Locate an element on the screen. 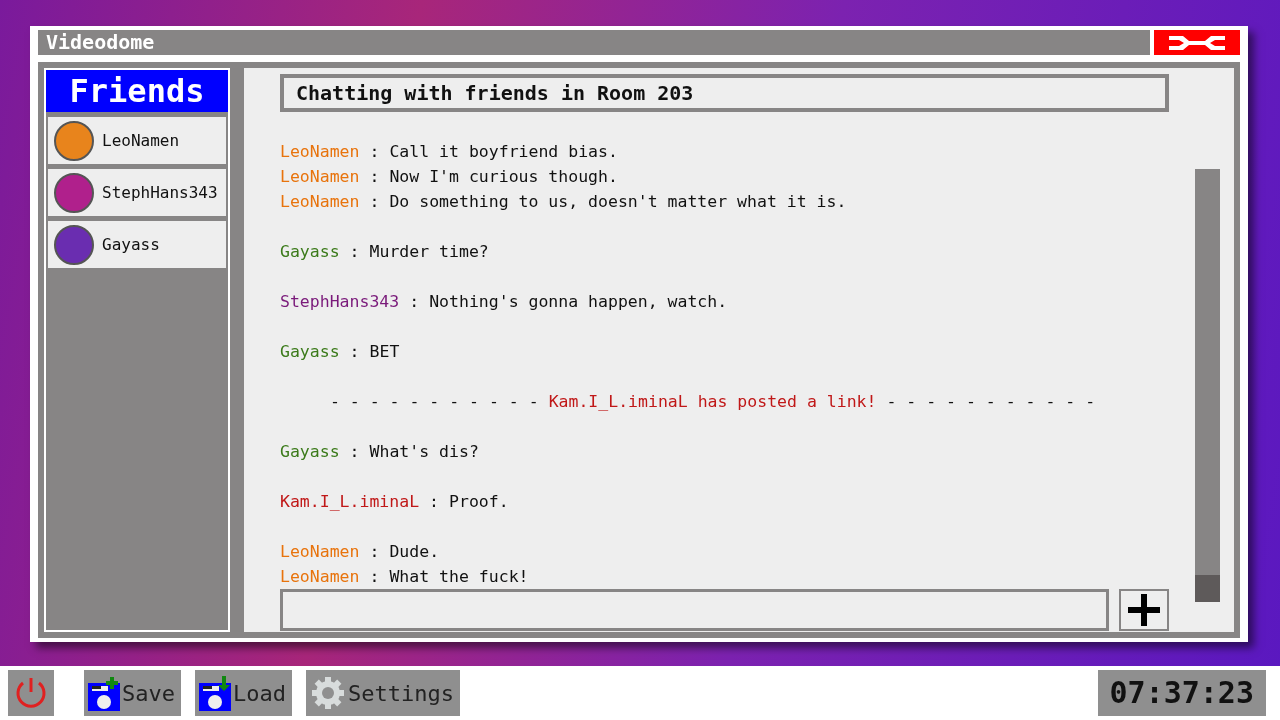 This screenshot has width=1280, height=720. friend-name: LeoNamen is located at coordinates (141, 140).